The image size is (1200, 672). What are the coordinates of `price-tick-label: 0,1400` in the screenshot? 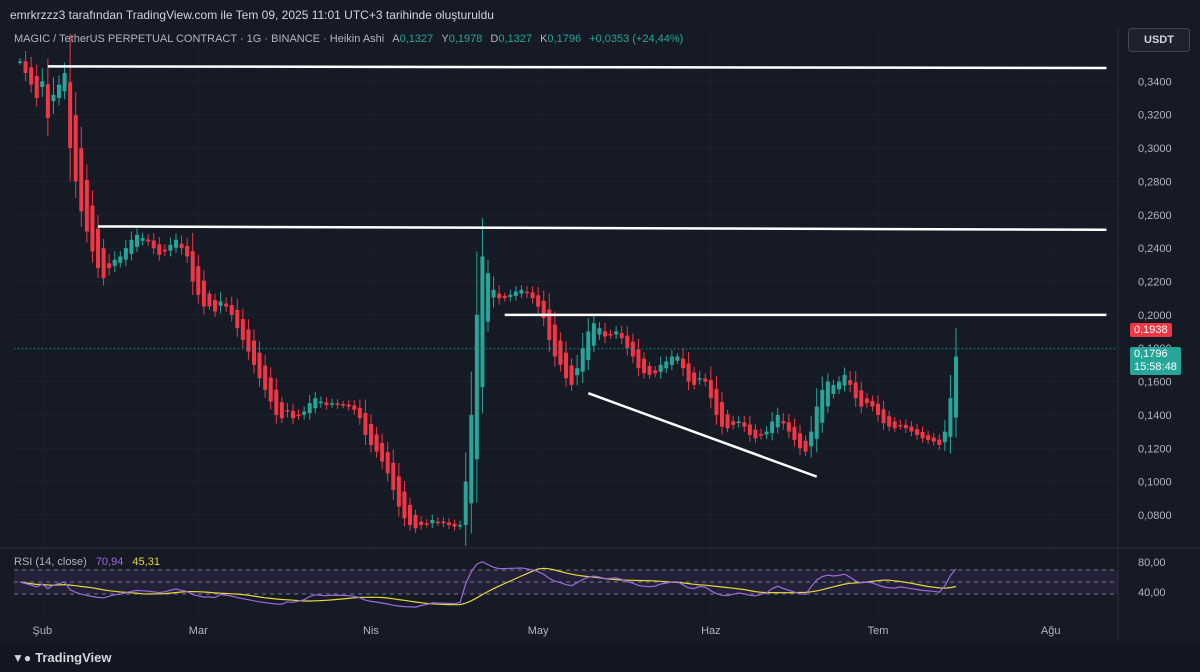 It's located at (1155, 416).